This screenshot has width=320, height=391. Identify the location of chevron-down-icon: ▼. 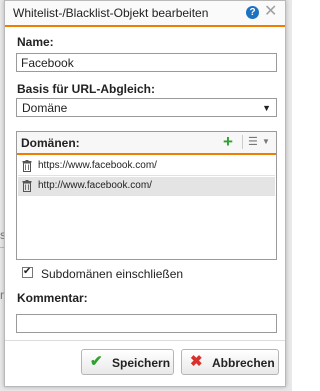
(266, 141).